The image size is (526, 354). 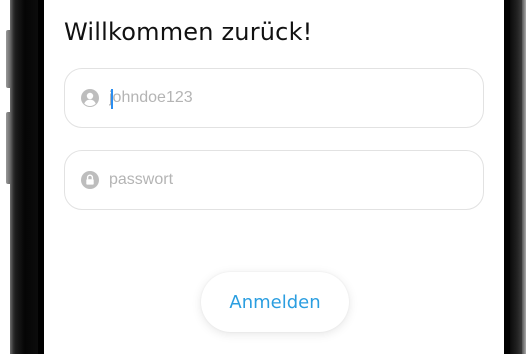 I want to click on phone-frame-left, so click(x=22, y=177).